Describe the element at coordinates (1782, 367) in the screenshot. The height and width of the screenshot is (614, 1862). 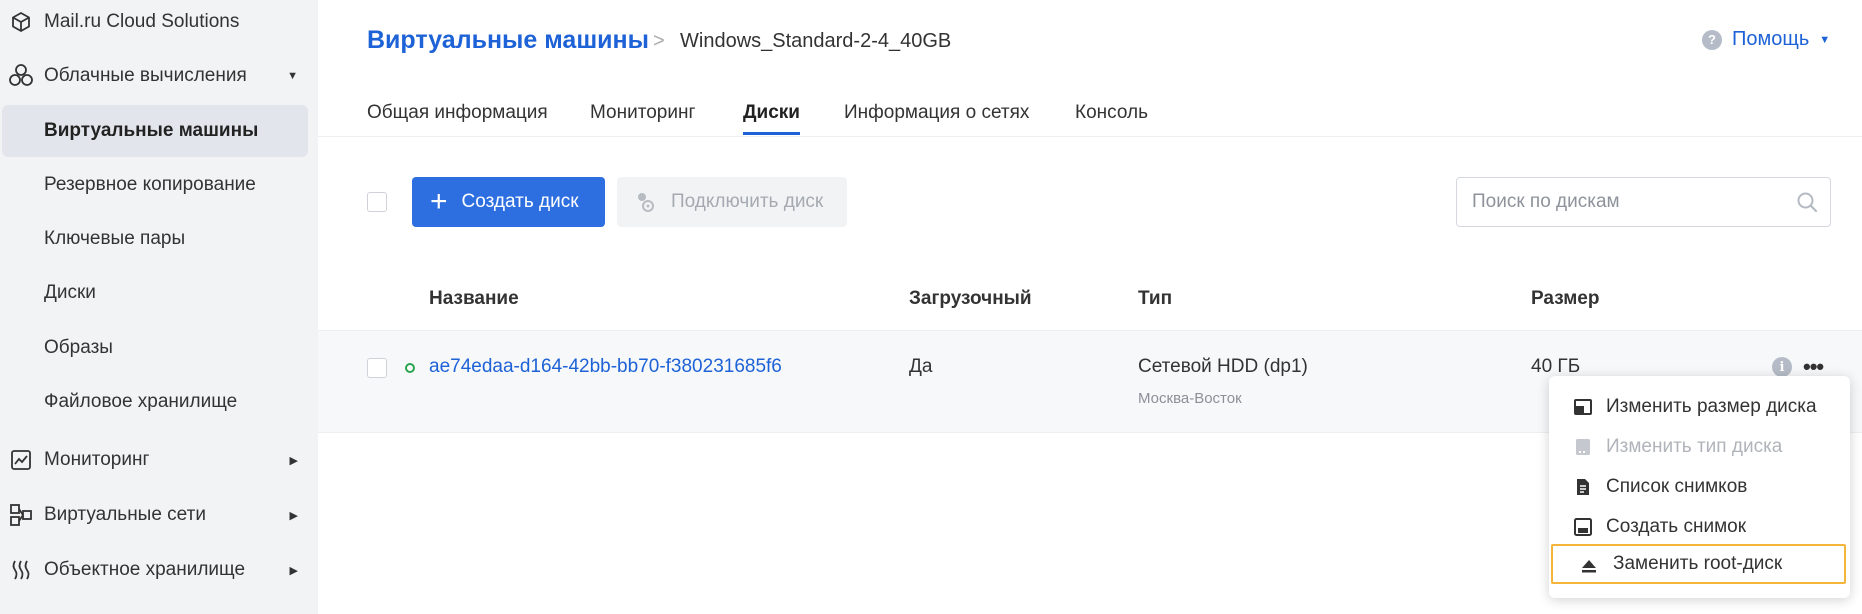
I see `info-icon: i` at that location.